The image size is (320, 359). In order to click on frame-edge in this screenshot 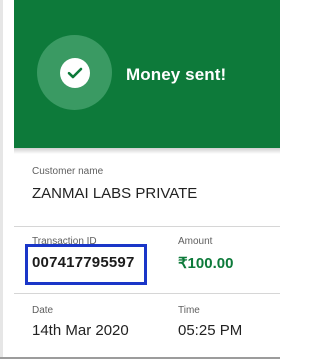, I will do `click(1, 179)`.